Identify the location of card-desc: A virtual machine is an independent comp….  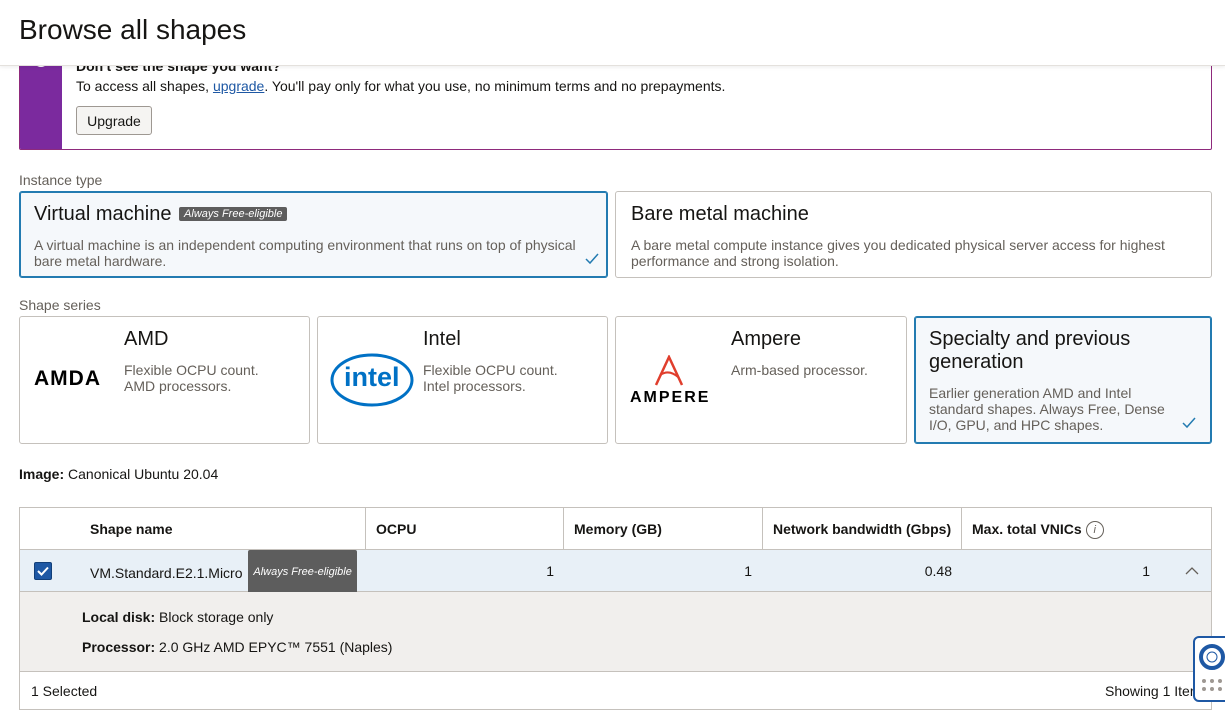
(305, 253).